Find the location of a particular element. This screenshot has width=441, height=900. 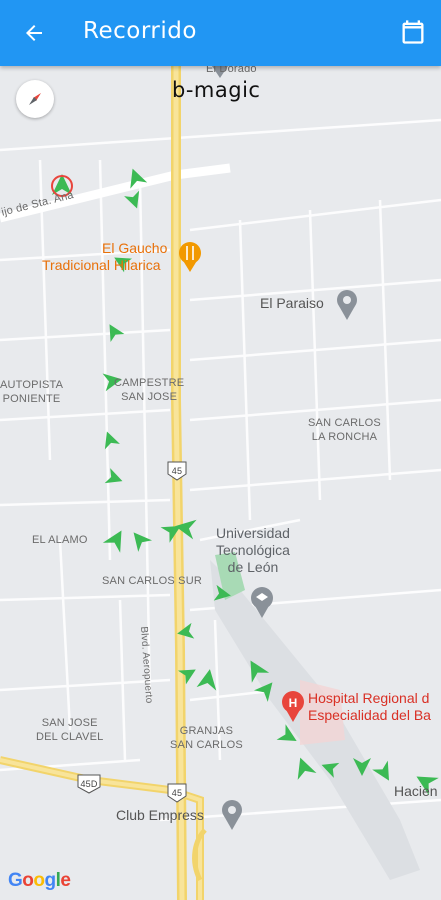

label-el-dorado: El Dorado is located at coordinates (231, 70).